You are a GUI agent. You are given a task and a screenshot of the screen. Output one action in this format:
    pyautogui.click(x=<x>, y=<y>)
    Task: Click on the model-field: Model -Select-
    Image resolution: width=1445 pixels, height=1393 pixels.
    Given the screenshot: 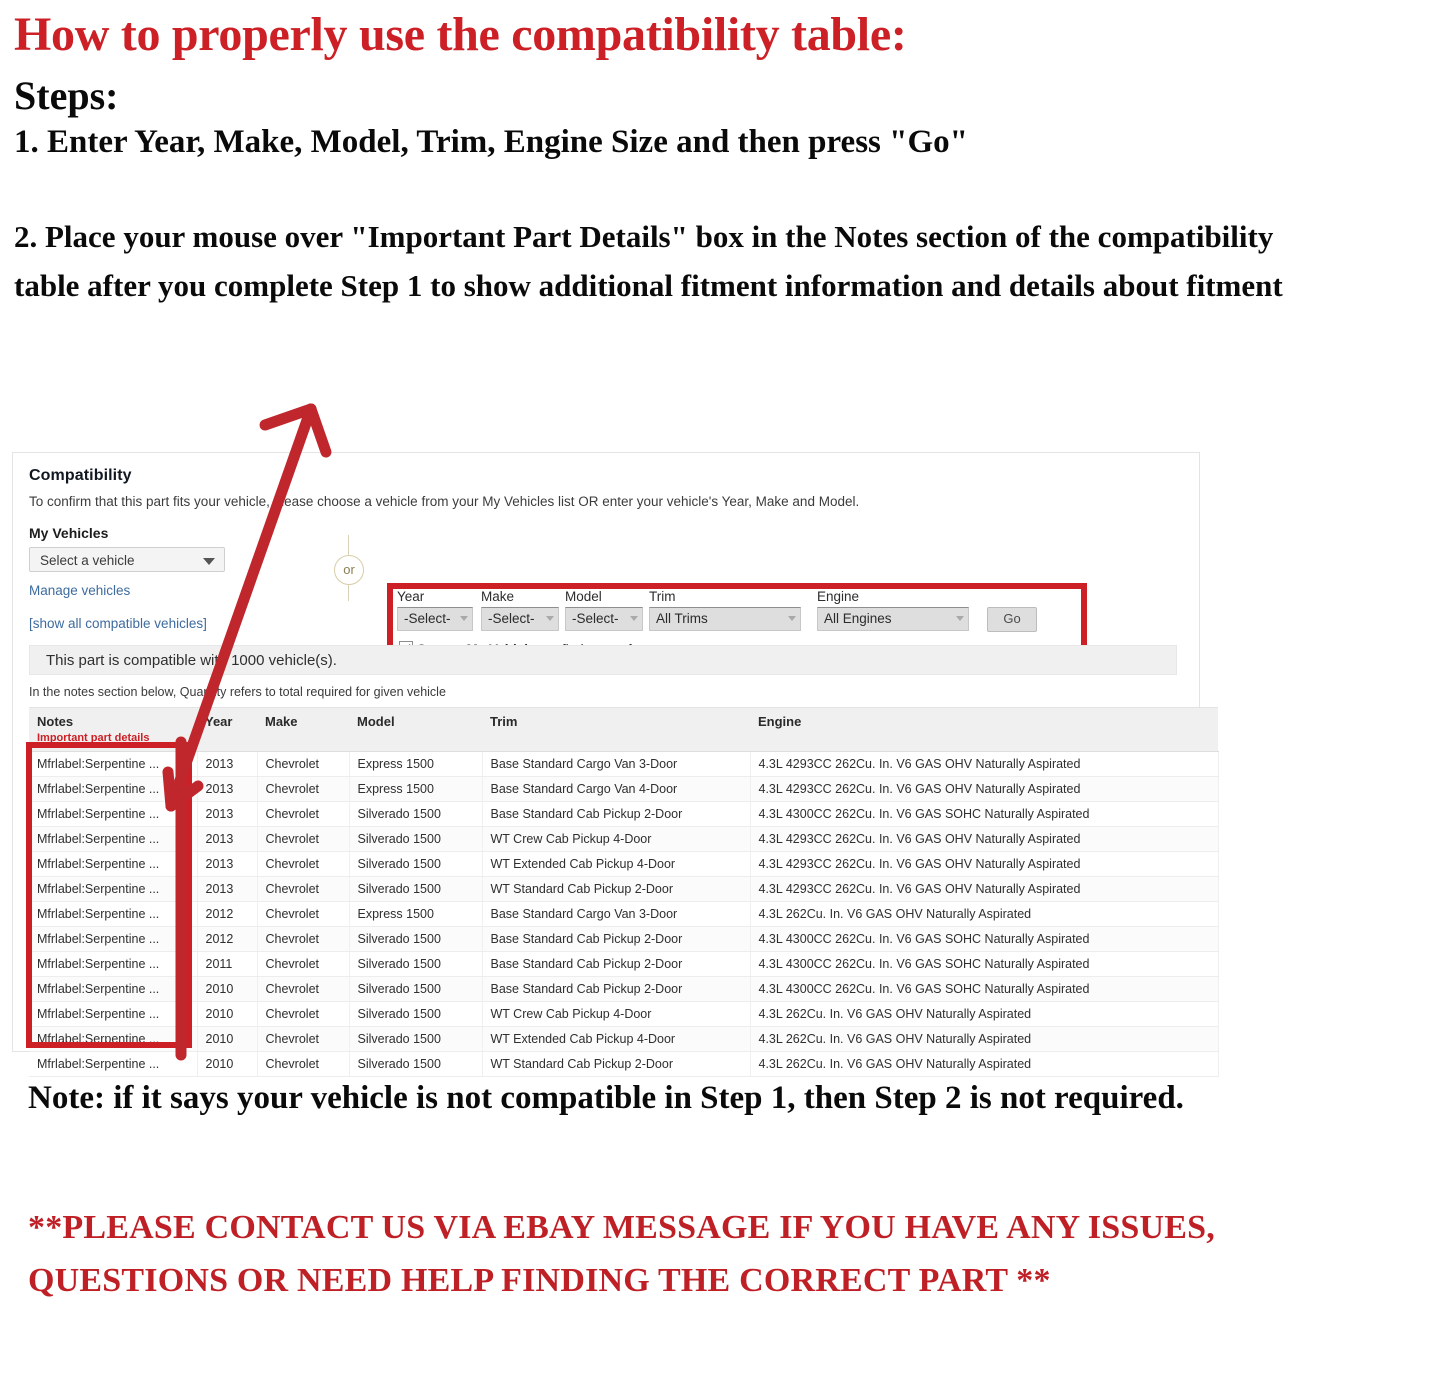 What is the action you would take?
    pyautogui.click(x=604, y=610)
    